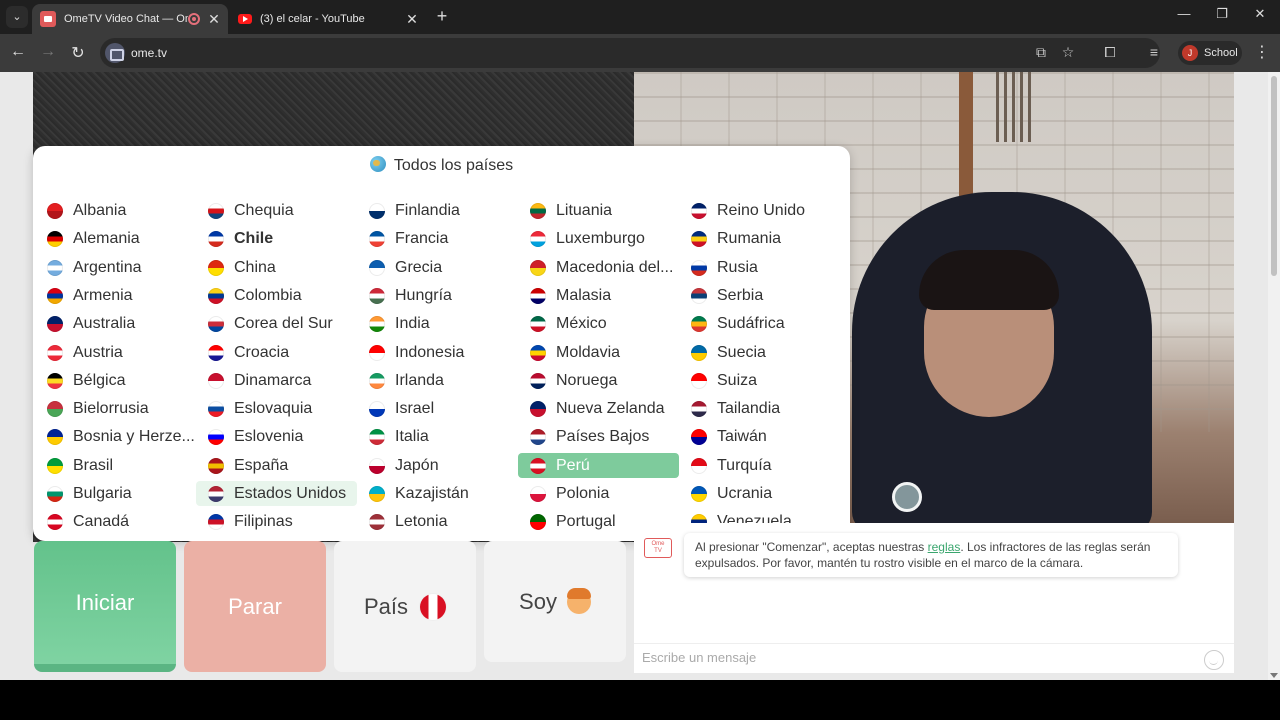  Describe the element at coordinates (437, 408) in the screenshot. I see `country-option: Israel` at that location.